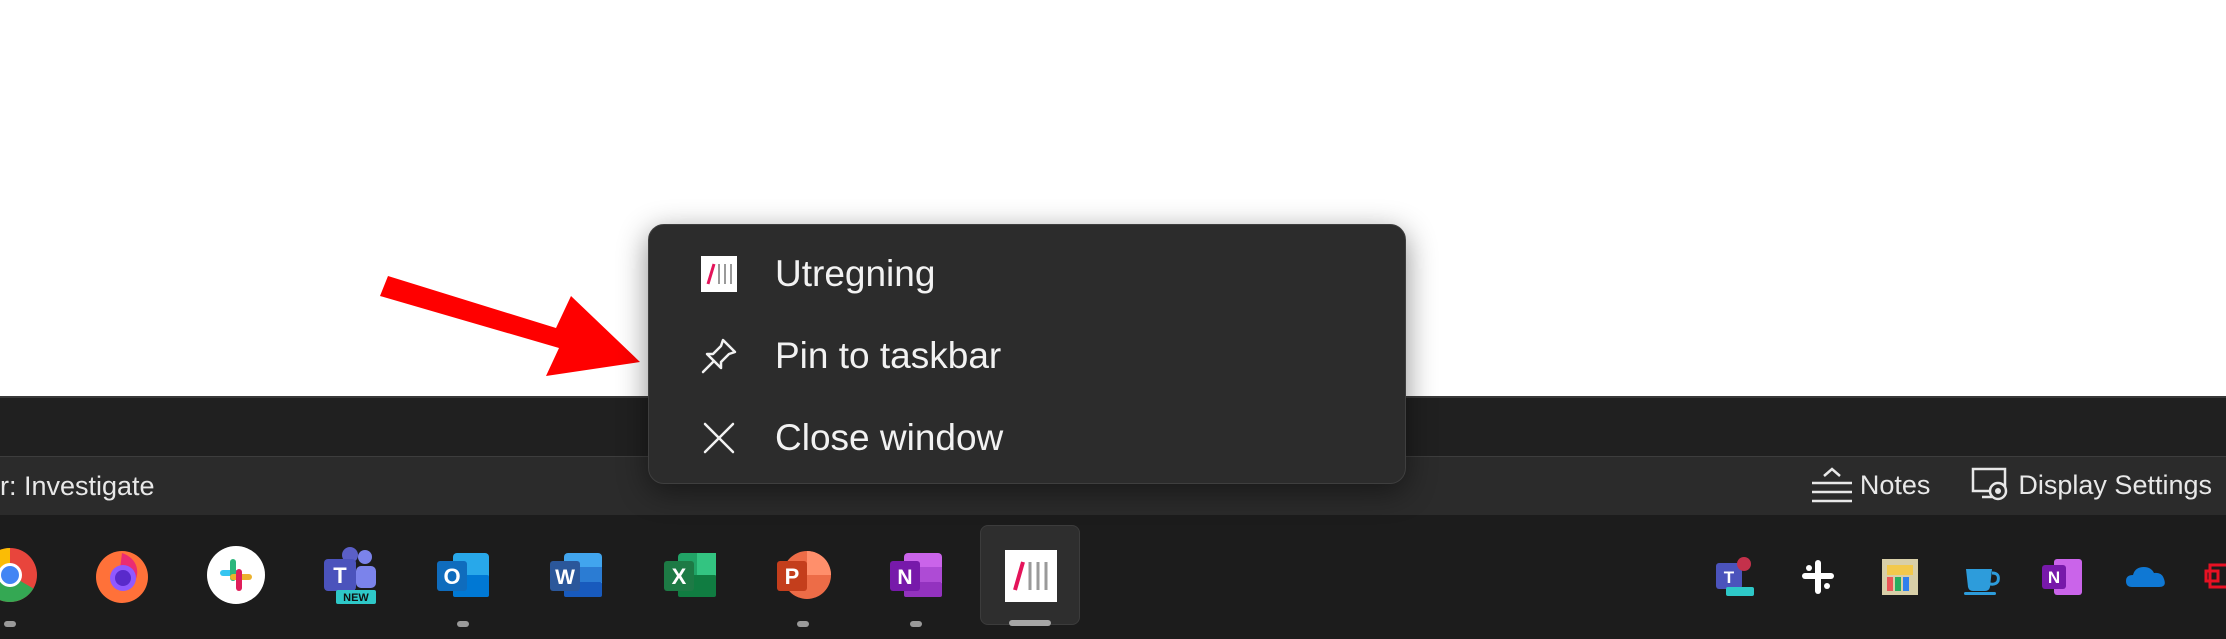 The height and width of the screenshot is (639, 2226). I want to click on tray-network, so click(2215, 579).